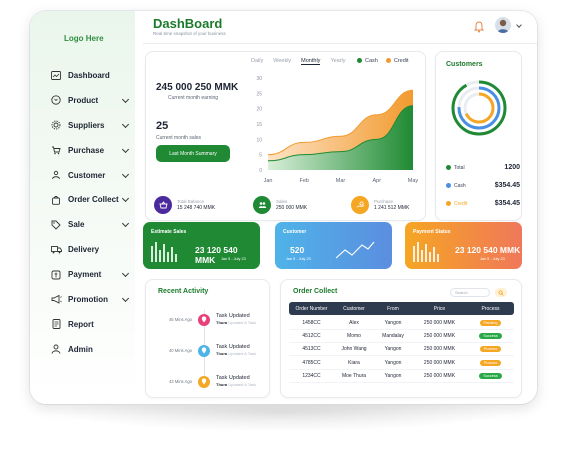  I want to click on bell-icon, so click(479, 29).